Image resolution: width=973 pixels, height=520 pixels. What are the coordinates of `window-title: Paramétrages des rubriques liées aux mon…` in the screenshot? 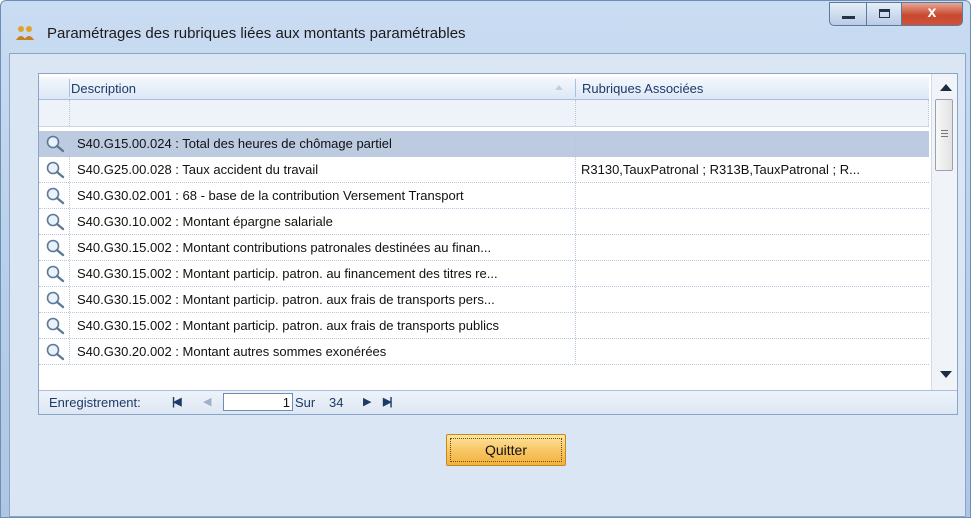 It's located at (256, 33).